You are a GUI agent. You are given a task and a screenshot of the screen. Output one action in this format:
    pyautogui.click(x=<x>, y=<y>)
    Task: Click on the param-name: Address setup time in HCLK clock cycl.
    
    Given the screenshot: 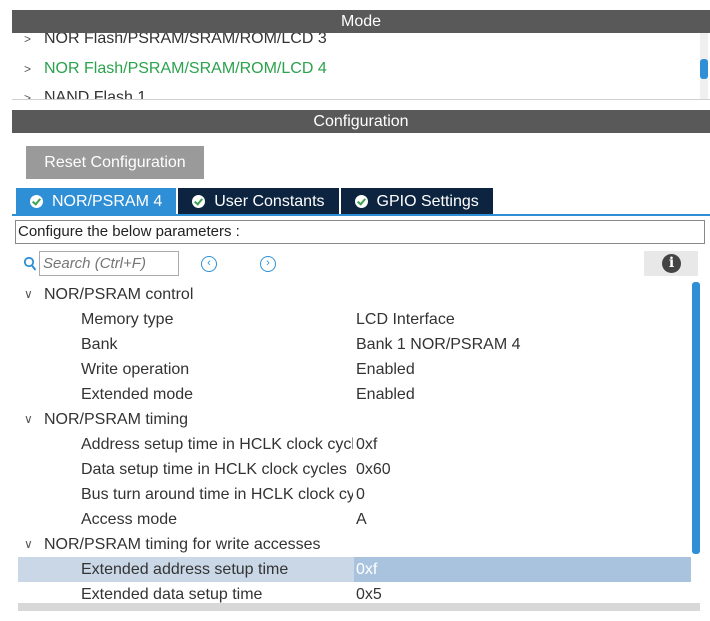 What is the action you would take?
    pyautogui.click(x=217, y=444)
    